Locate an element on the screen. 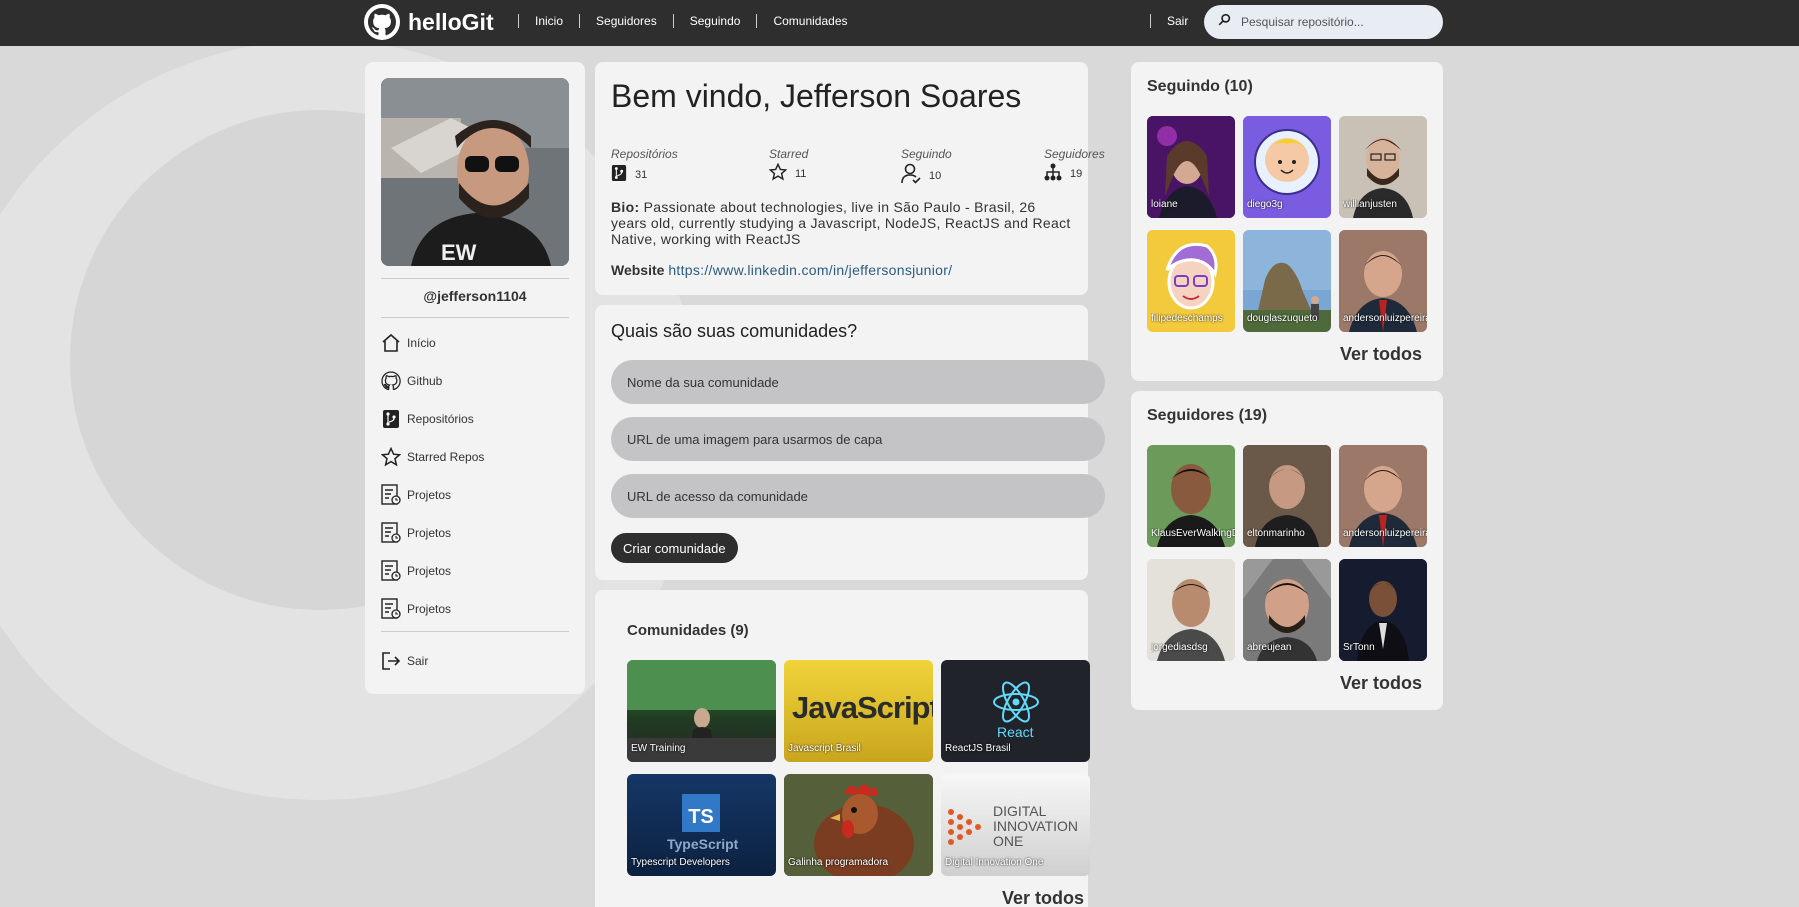 The width and height of the screenshot is (1799, 907). follower-card: SrTonn is located at coordinates (1383, 610).